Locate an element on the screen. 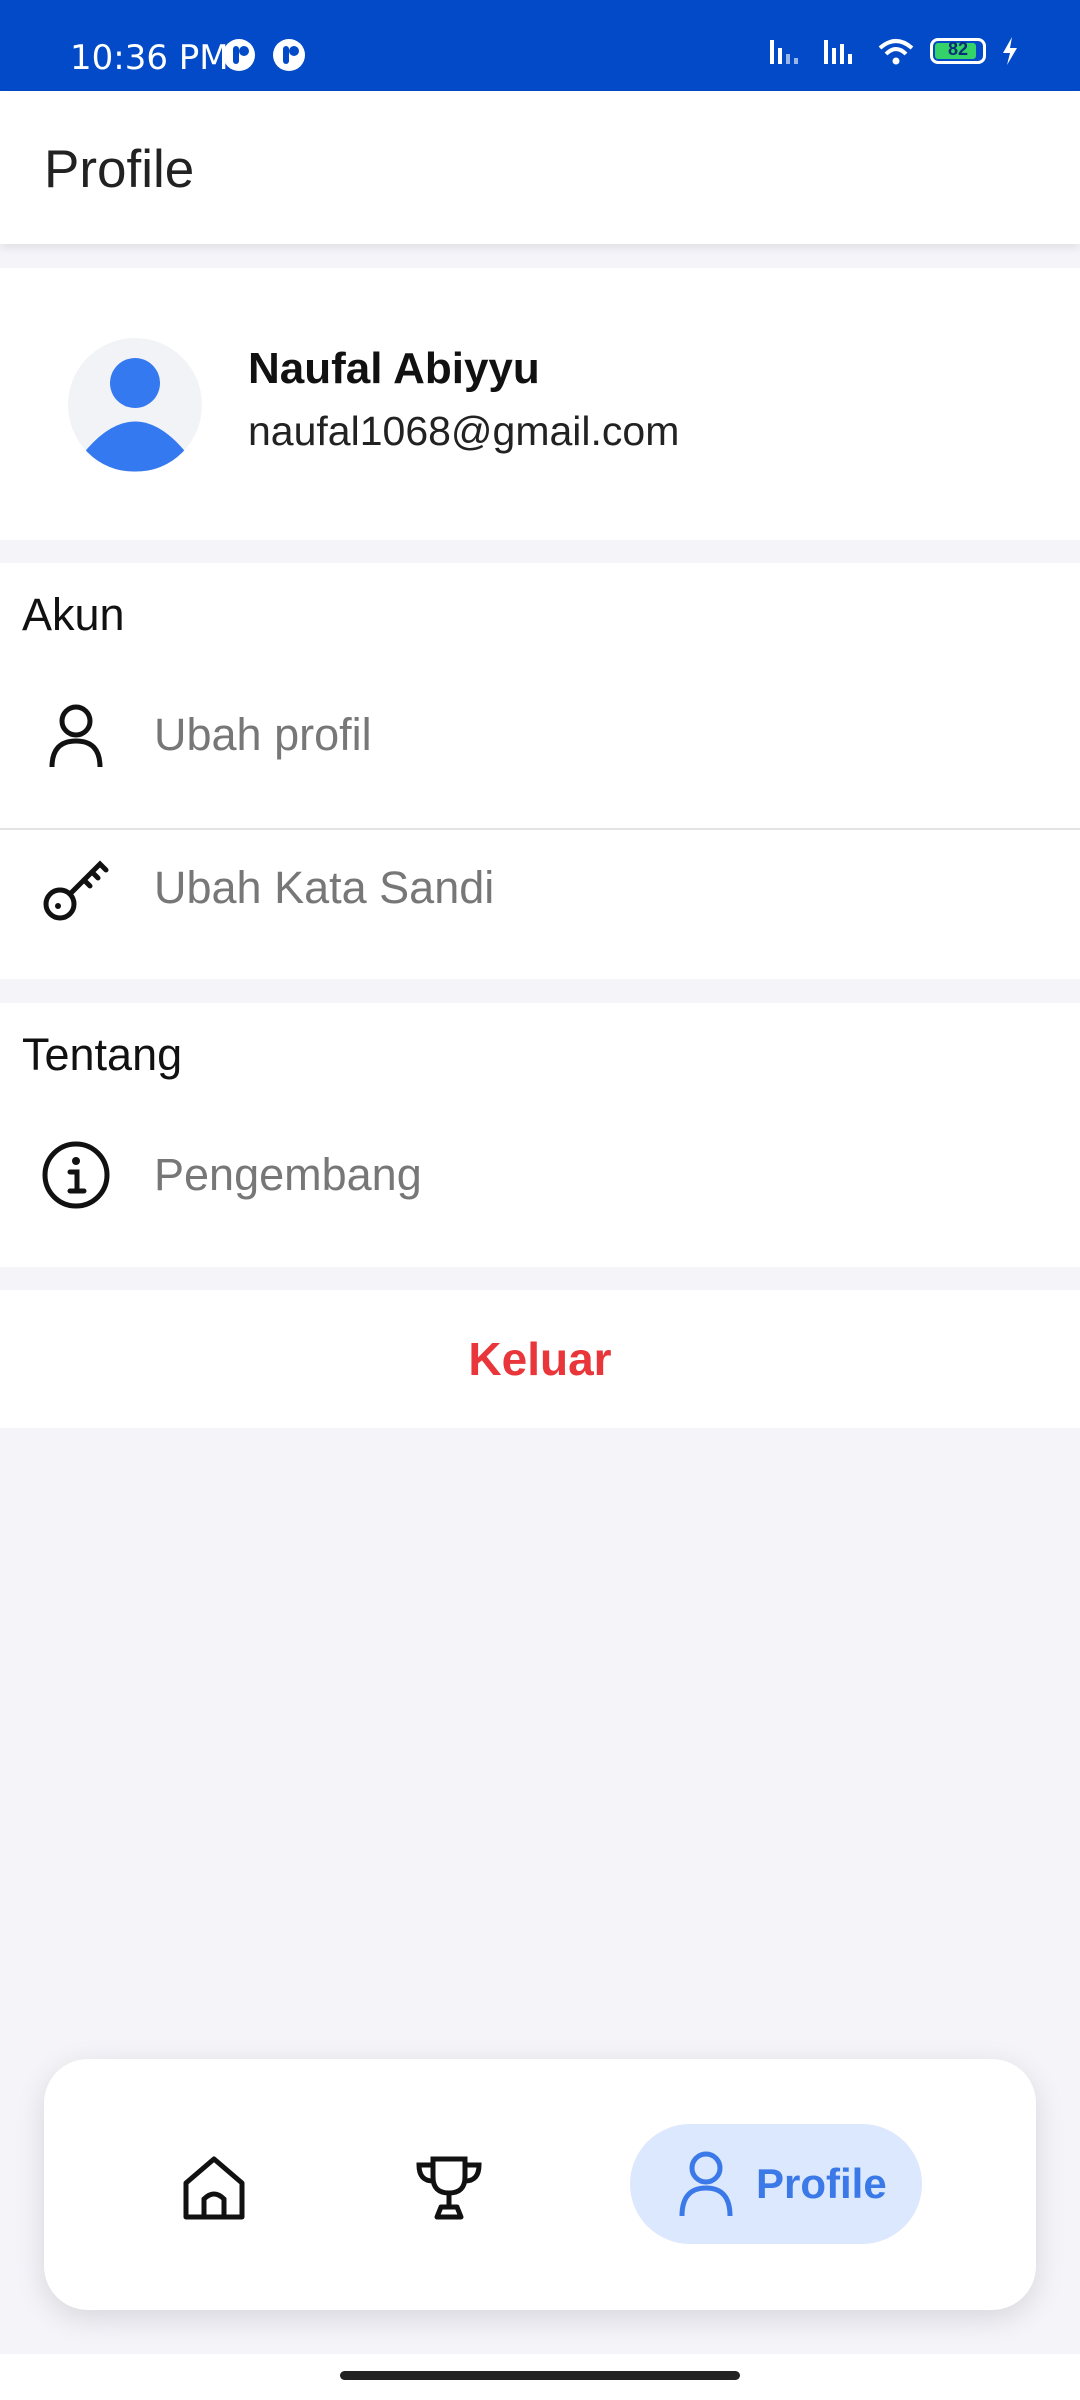  trophy-icon is located at coordinates (449, 2188).